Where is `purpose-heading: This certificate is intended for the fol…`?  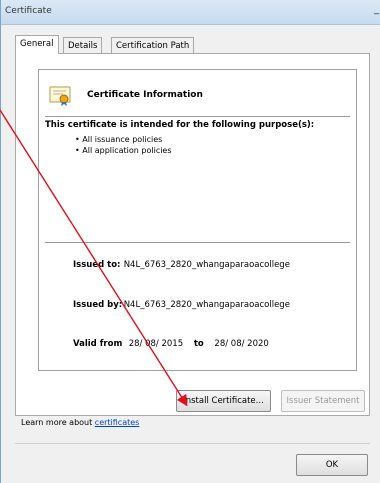 purpose-heading: This certificate is intended for the fol… is located at coordinates (180, 125).